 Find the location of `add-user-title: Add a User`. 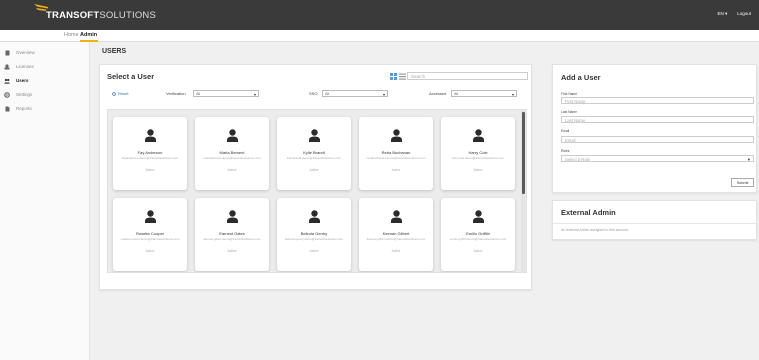

add-user-title: Add a User is located at coordinates (581, 77).